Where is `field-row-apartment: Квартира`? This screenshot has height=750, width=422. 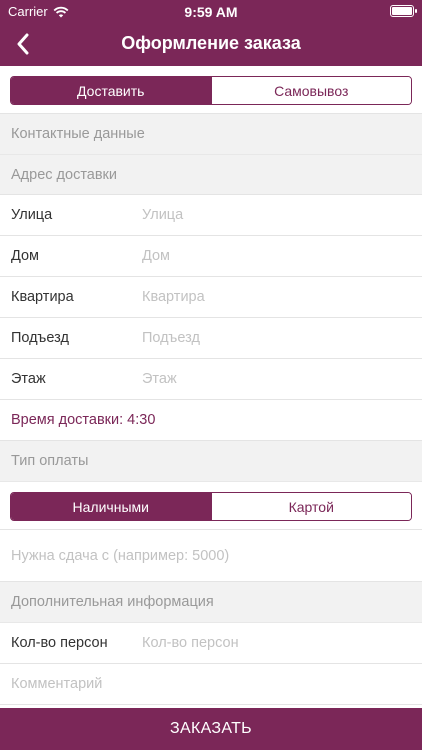 field-row-apartment: Квартира is located at coordinates (211, 297).